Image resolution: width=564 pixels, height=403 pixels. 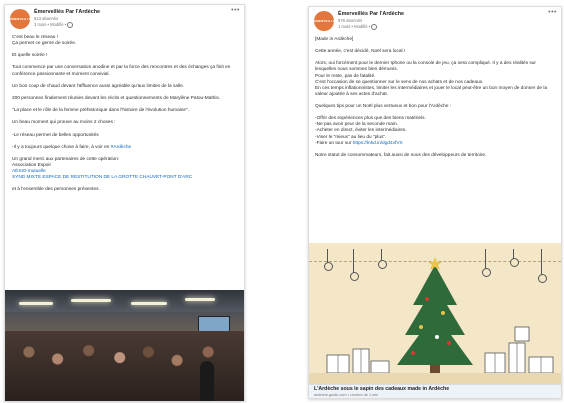 I want to click on post-meta-text: 1 mois • Modifié •, so click(x=354, y=27).